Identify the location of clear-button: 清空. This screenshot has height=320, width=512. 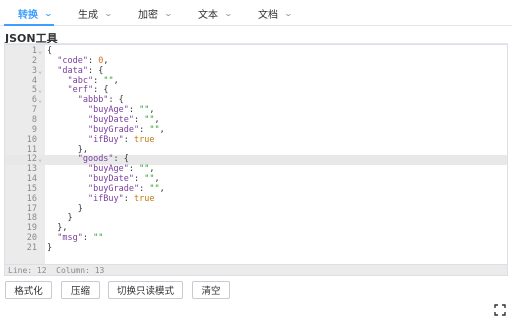
(211, 290).